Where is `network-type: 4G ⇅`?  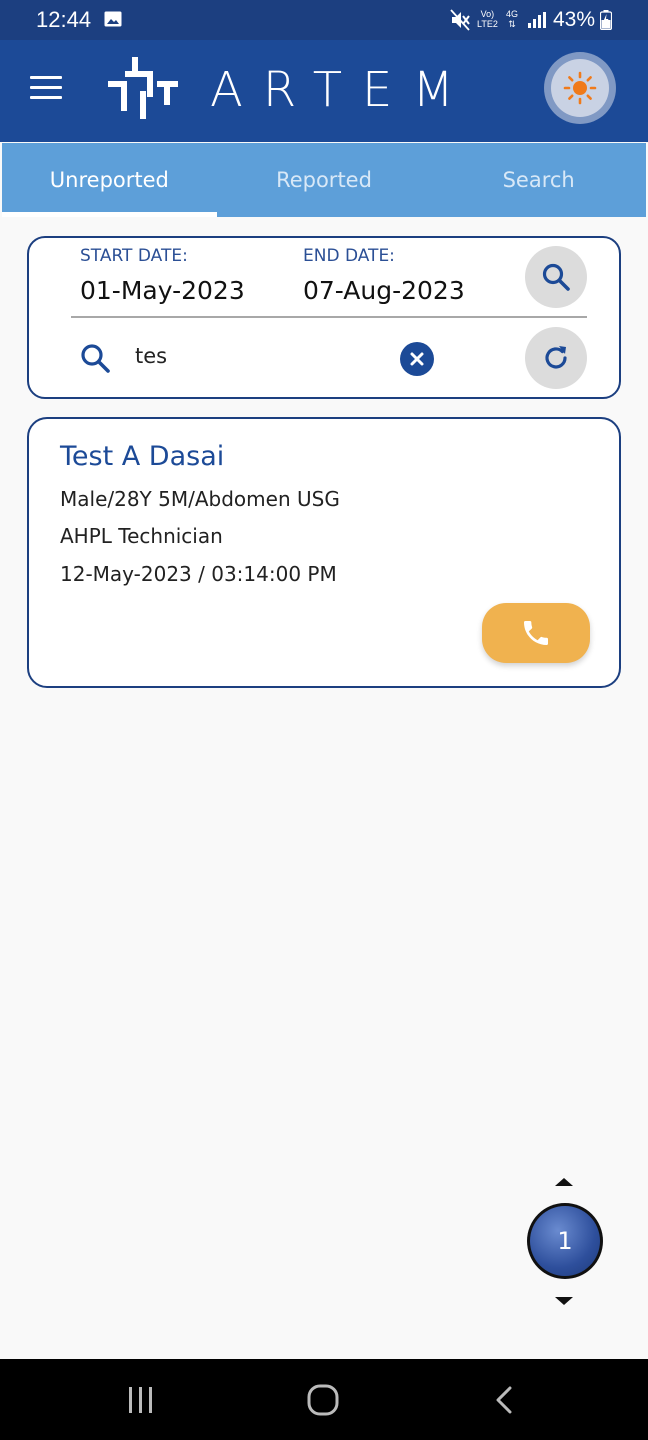
network-type: 4G ⇅ is located at coordinates (512, 19).